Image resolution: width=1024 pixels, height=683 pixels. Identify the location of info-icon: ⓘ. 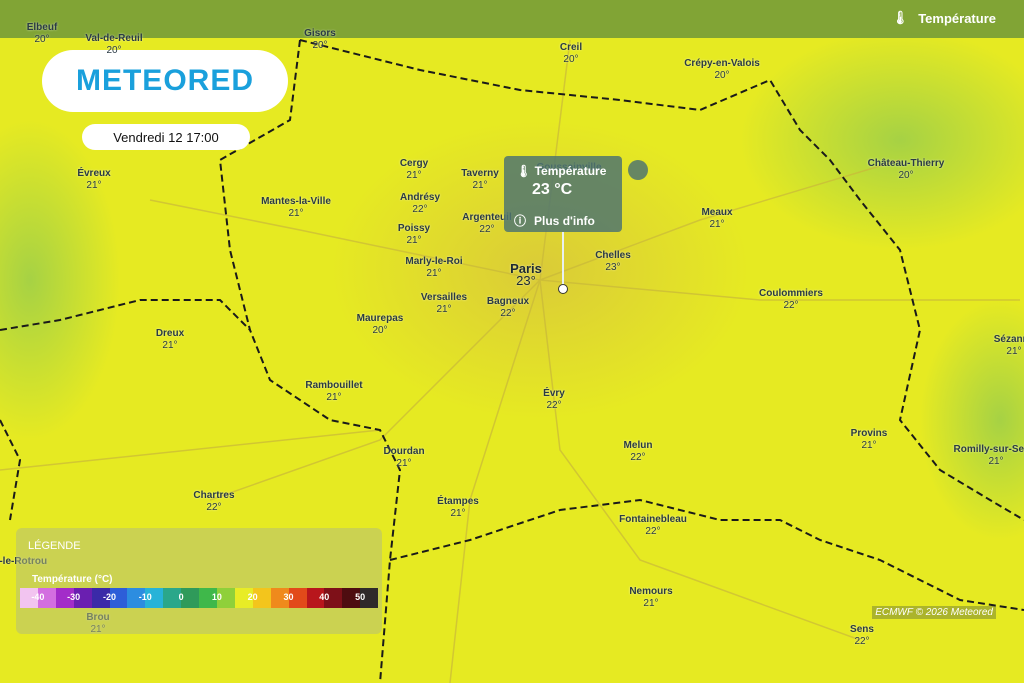
(520, 221).